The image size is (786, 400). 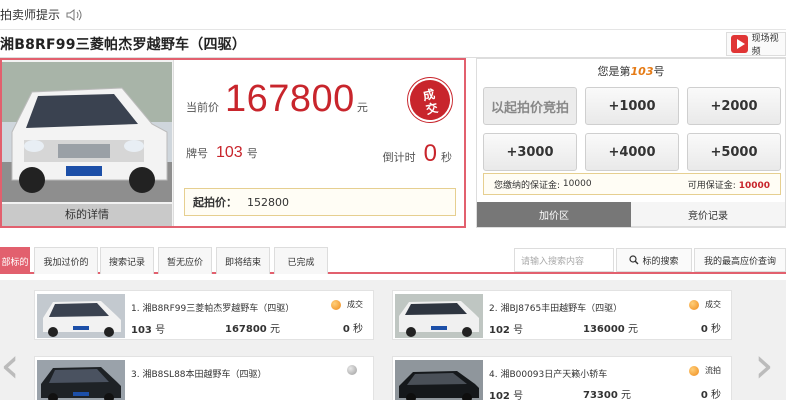 I want to click on bidder-rank-header: 您是第103号, so click(x=631, y=72).